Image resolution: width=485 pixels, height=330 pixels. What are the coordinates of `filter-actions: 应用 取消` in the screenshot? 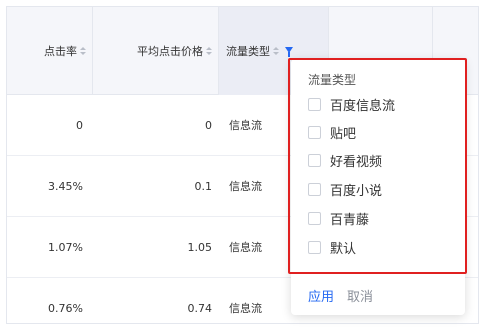 It's located at (340, 295).